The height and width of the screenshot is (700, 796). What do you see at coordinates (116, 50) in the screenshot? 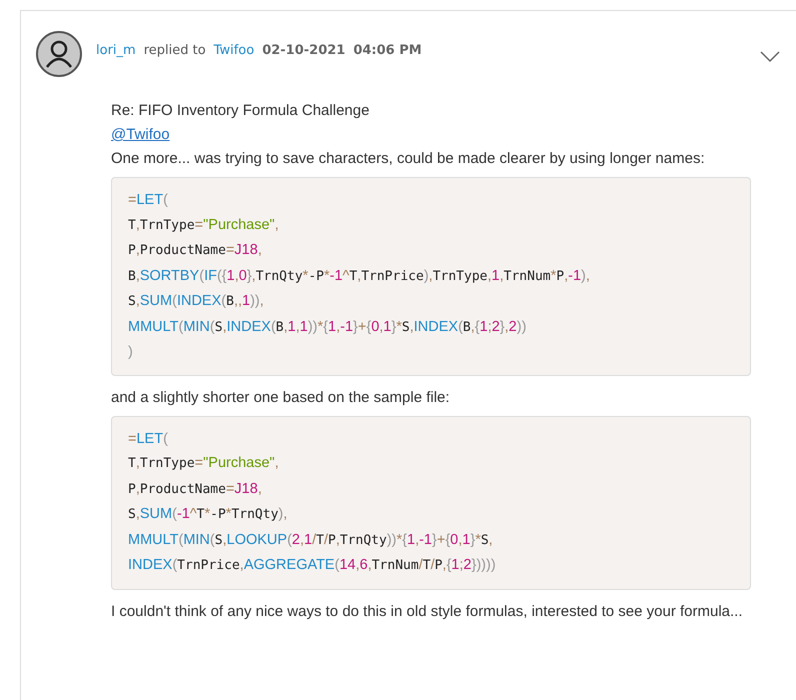
I see `author-link: lori_m` at bounding box center [116, 50].